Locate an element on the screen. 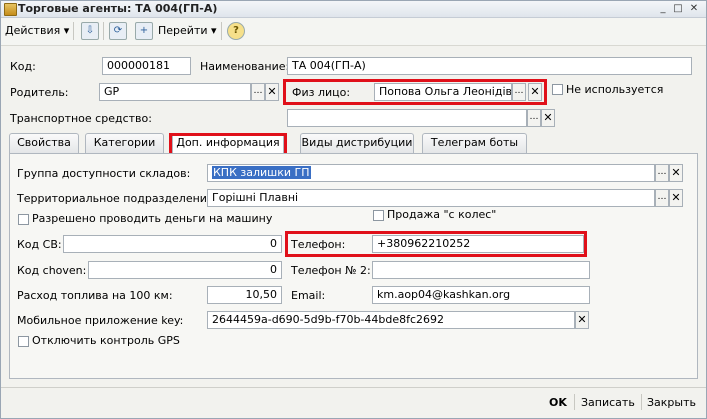 The width and height of the screenshot is (707, 419). tab-distribution: Виды дистрибуции is located at coordinates (357, 143).